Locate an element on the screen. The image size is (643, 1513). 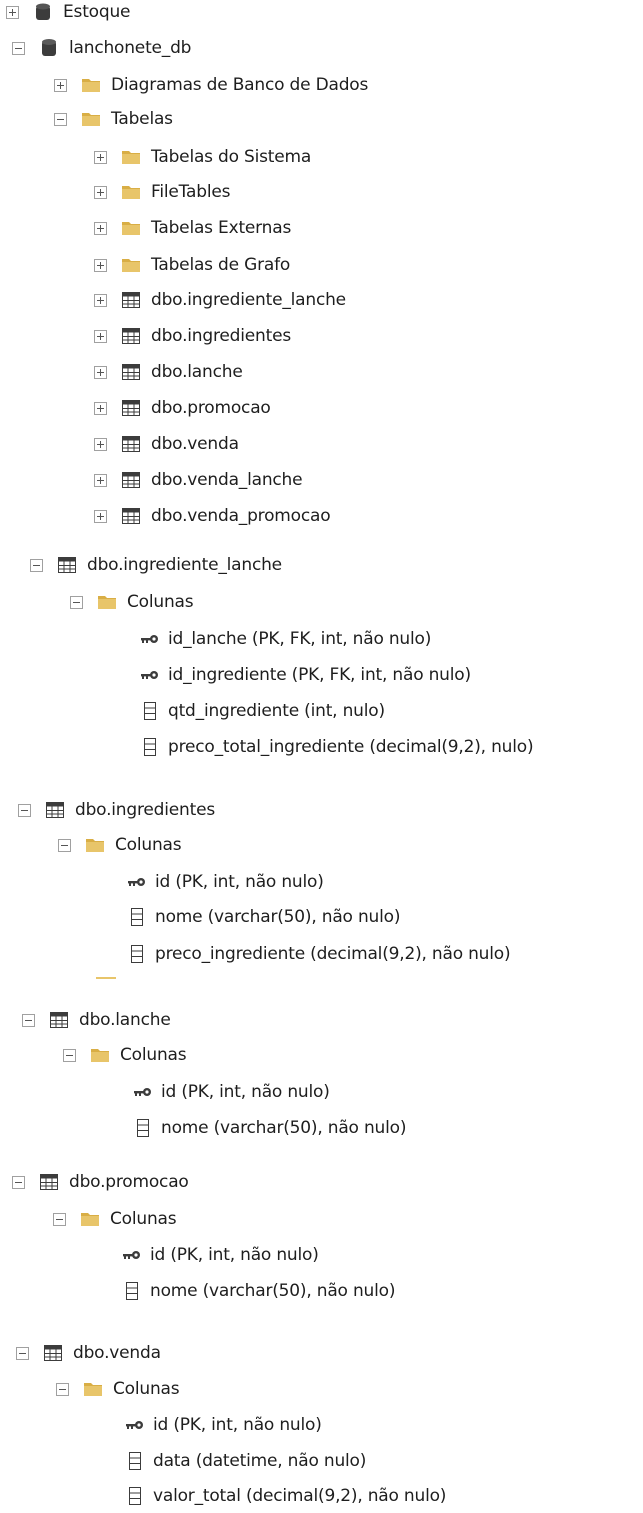
tree-node-label: Tabelas de Grafo is located at coordinates (221, 265).